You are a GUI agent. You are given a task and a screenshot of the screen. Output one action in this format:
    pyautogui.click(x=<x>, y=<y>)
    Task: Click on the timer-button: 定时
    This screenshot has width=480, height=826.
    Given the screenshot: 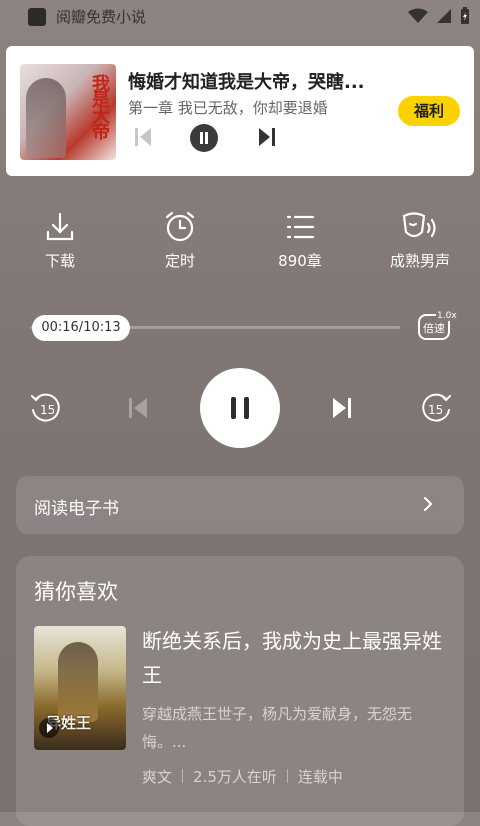 What is the action you would take?
    pyautogui.click(x=180, y=240)
    